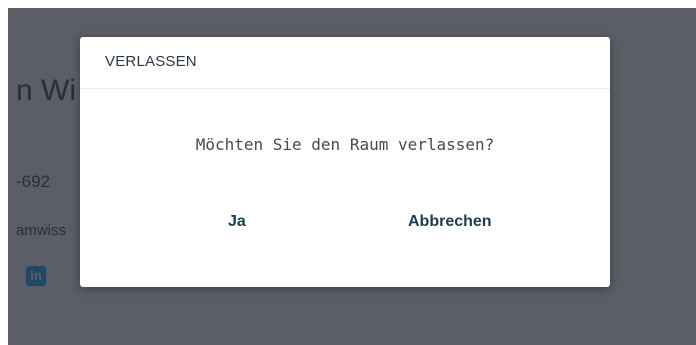 This screenshot has width=696, height=345. What do you see at coordinates (151, 61) in the screenshot?
I see `dialog-title: VERLASSEN` at bounding box center [151, 61].